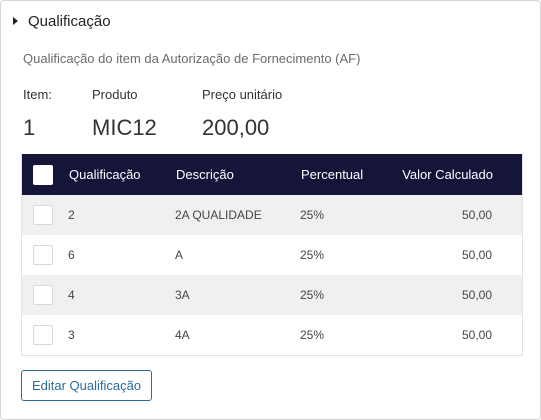 The image size is (541, 420). I want to click on item-label: Item:, so click(37, 94).